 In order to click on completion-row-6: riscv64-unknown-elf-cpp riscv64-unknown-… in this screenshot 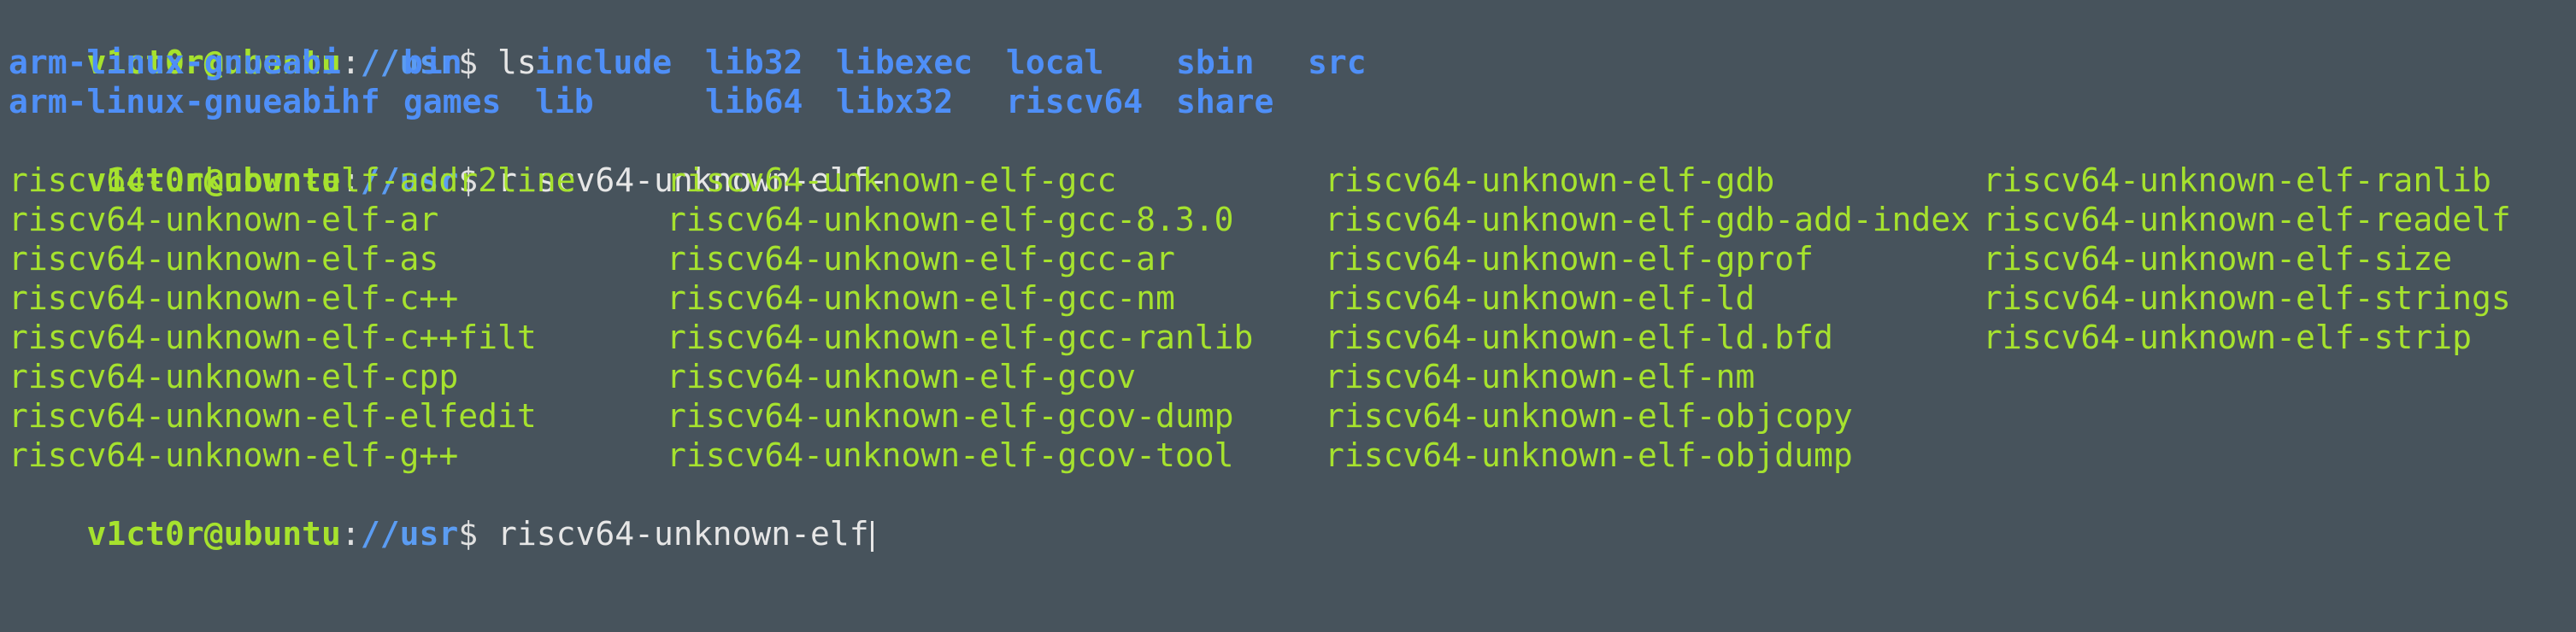, I will do `click(1273, 377)`.